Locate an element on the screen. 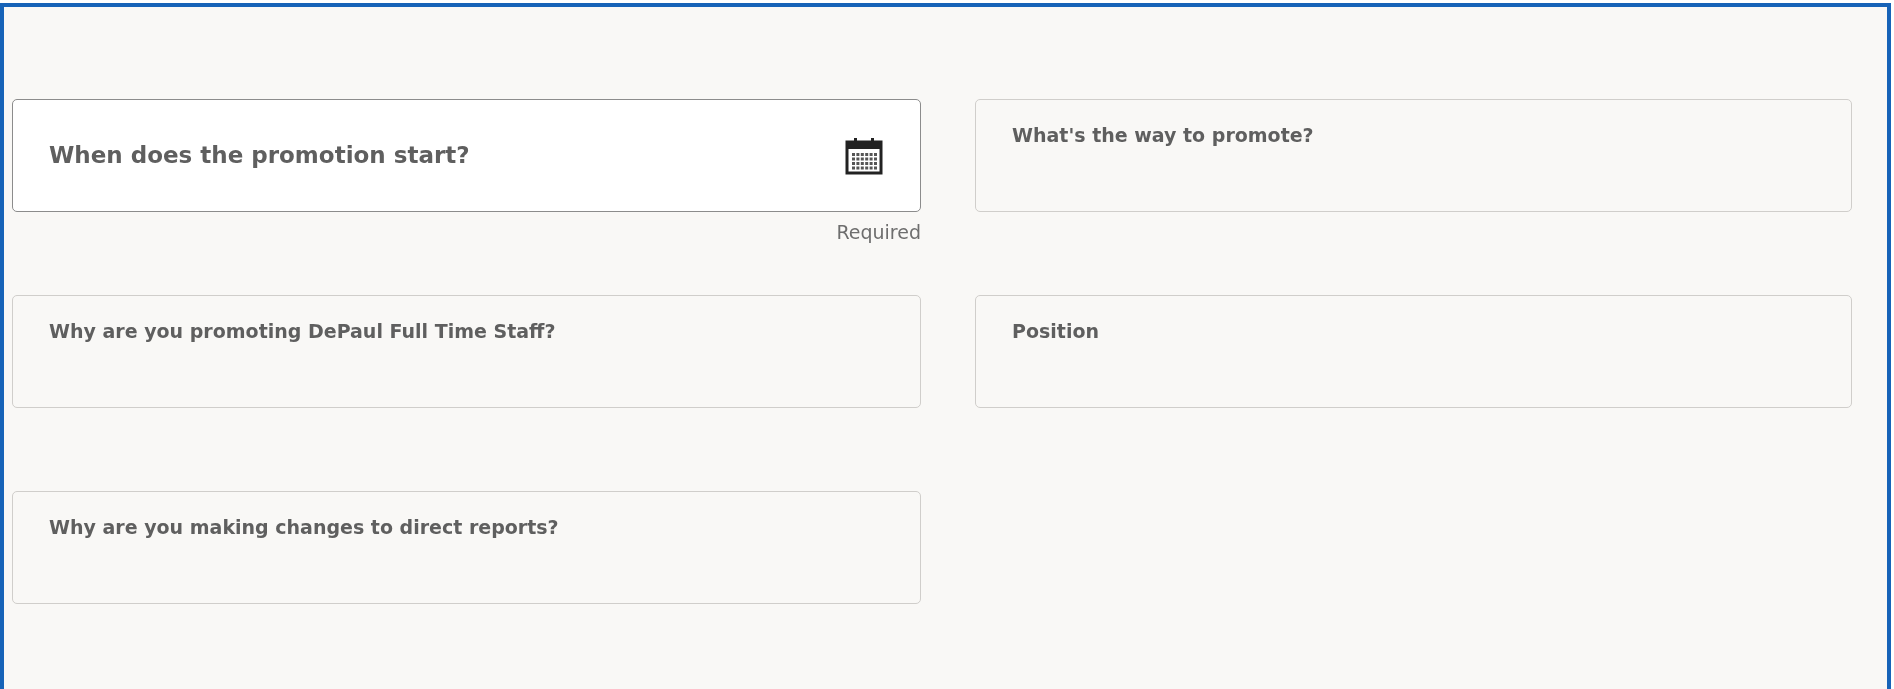 This screenshot has width=1894, height=689. text-field: Why are you making changes to direct reports? is located at coordinates (466, 547).